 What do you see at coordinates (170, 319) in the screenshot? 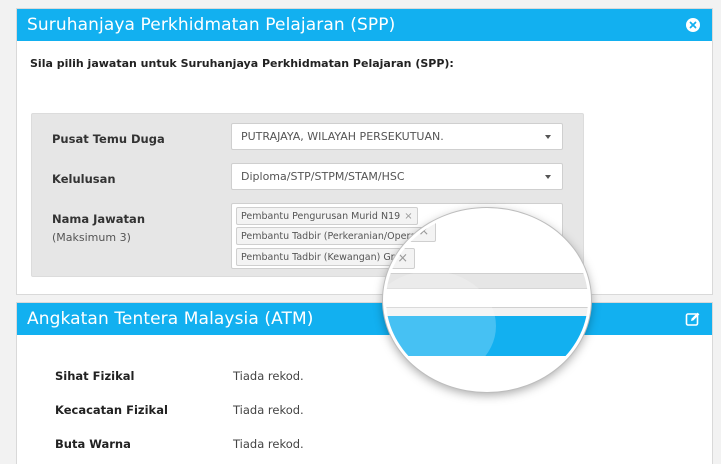
I see `atm-panel-title: Angkatan Tentera Malaysia (ATM)` at bounding box center [170, 319].